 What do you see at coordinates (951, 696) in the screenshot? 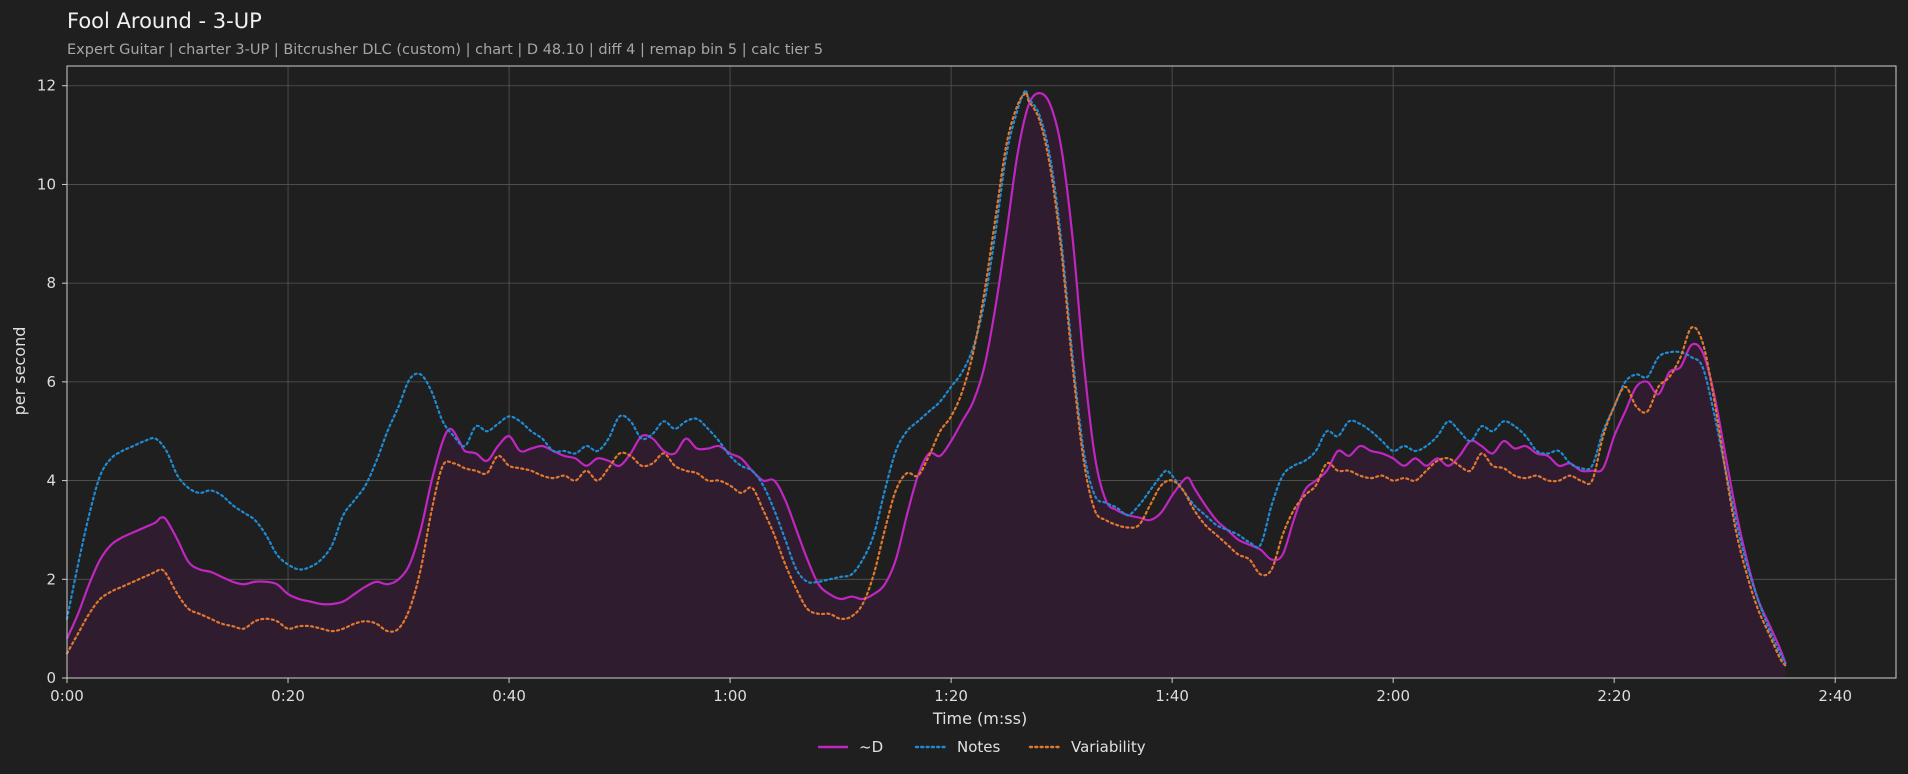
I see `x-tick-label: 1:20` at bounding box center [951, 696].